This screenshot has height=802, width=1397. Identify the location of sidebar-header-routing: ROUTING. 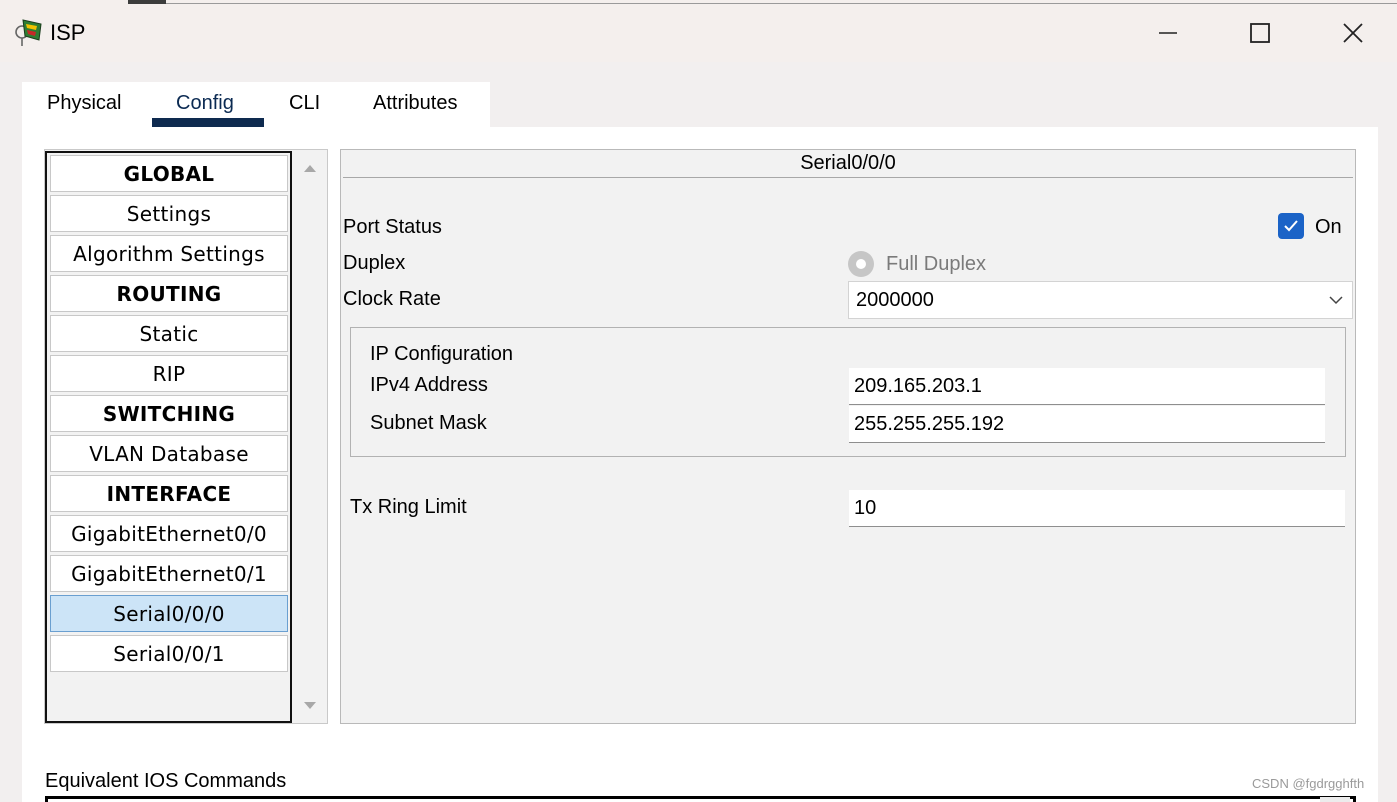
(169, 293).